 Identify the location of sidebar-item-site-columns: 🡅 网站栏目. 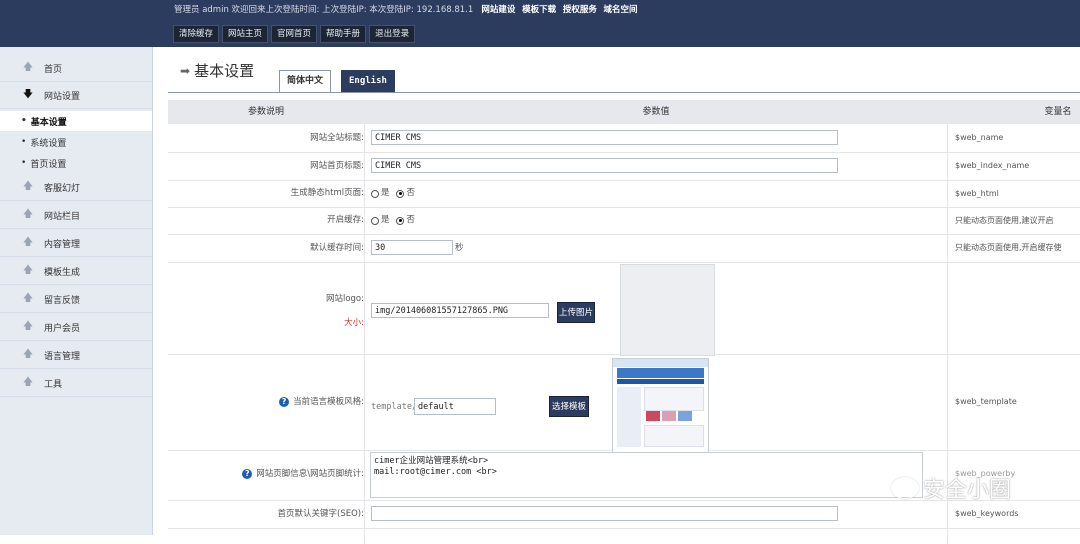
(76, 215).